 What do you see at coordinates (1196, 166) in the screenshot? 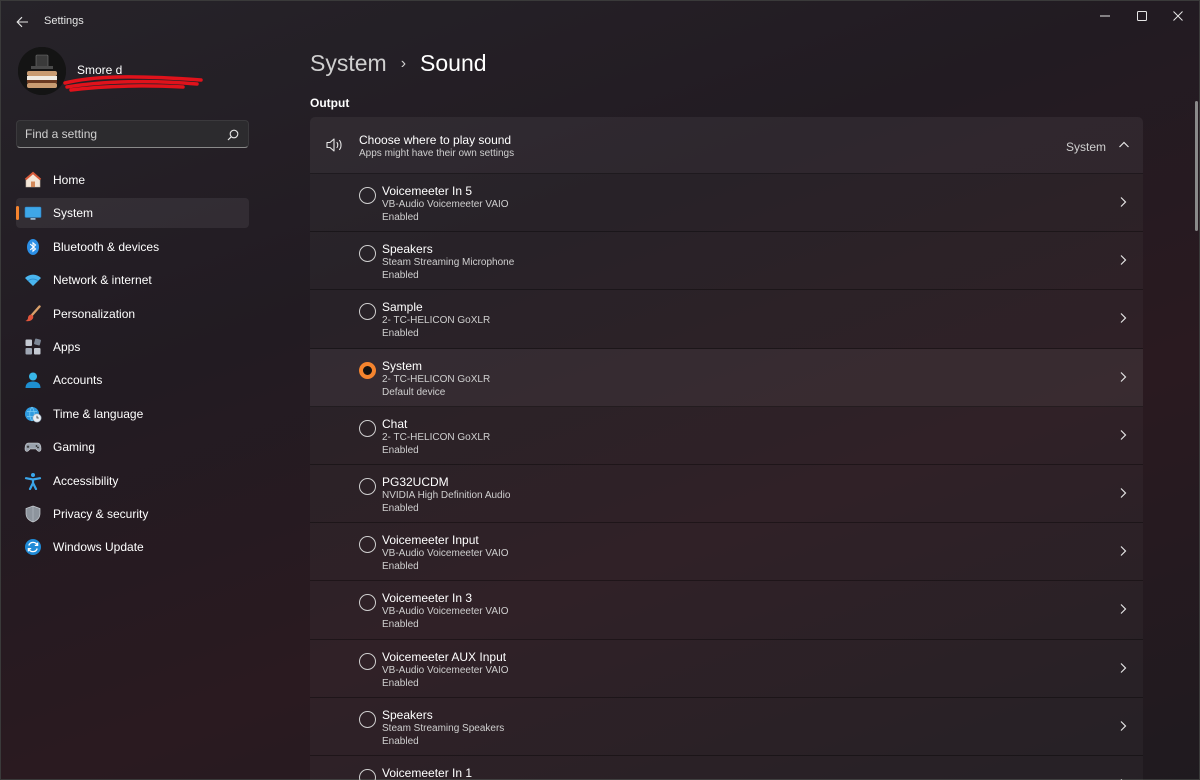
I see `scrollbar-thumb` at bounding box center [1196, 166].